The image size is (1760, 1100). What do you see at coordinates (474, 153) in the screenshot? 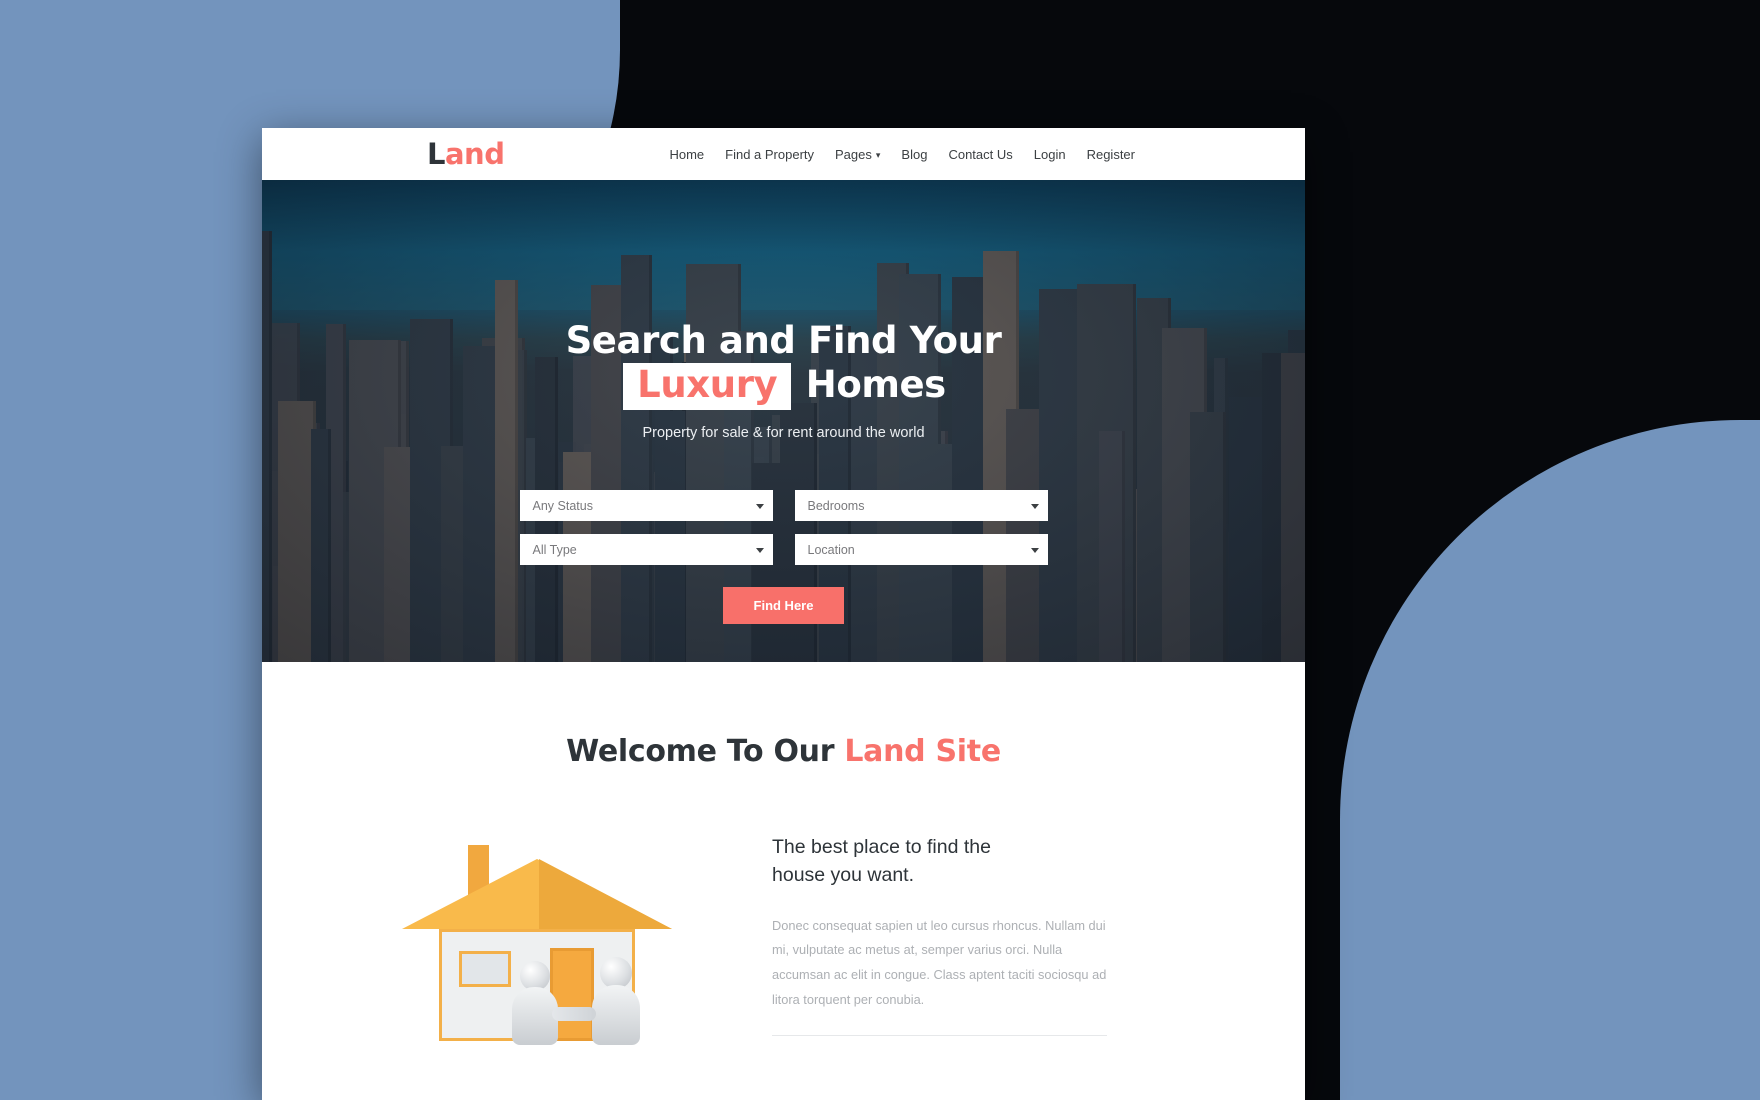
I see `logo-rest: and` at bounding box center [474, 153].